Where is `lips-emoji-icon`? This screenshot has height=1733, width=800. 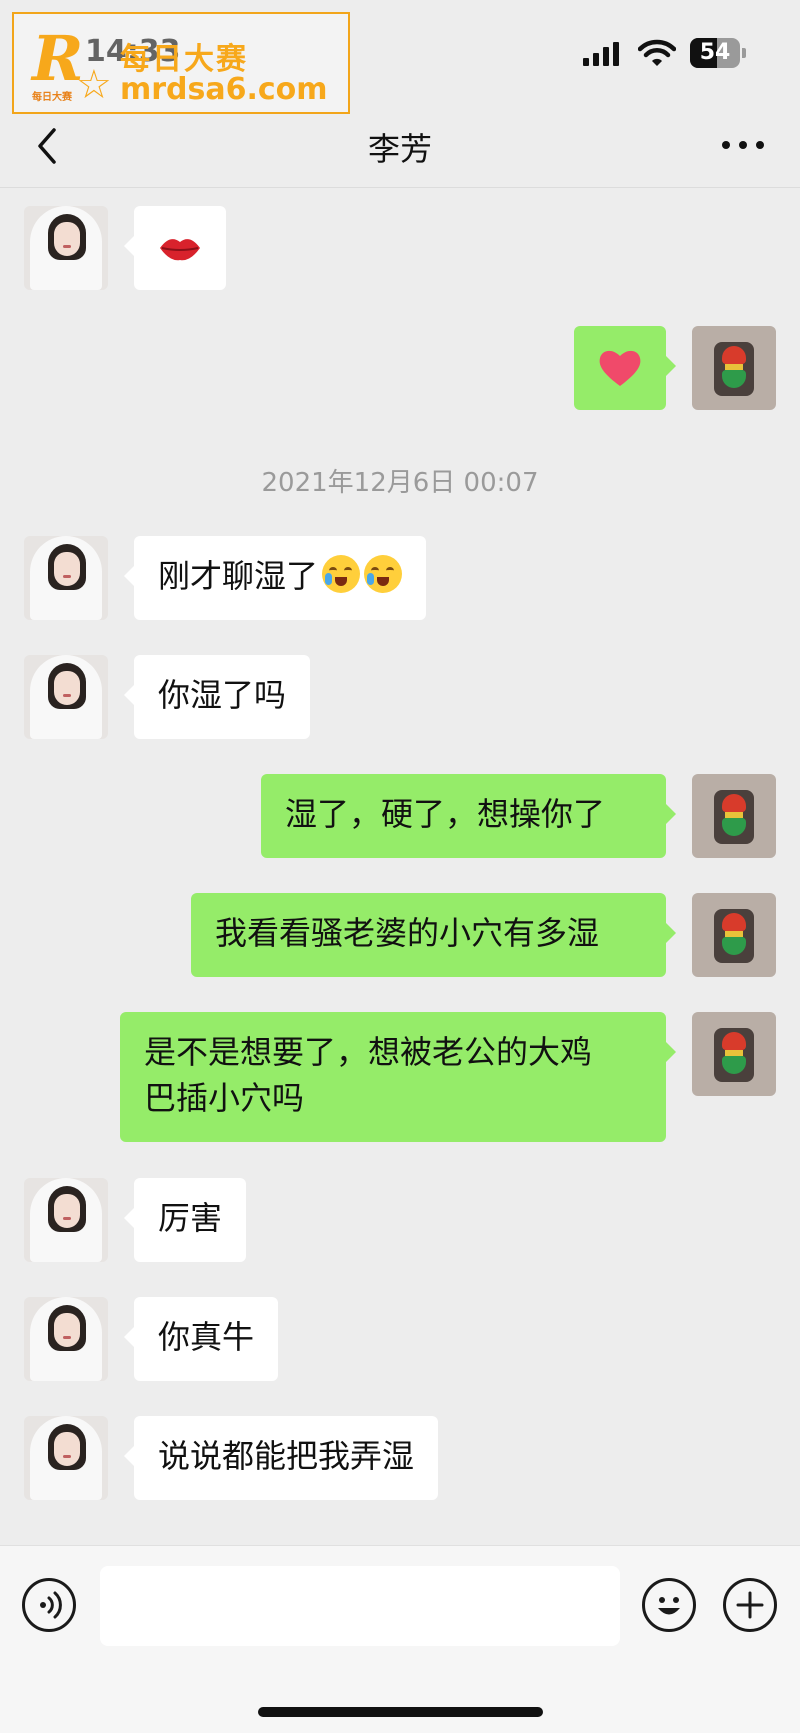 lips-emoji-icon is located at coordinates (180, 250).